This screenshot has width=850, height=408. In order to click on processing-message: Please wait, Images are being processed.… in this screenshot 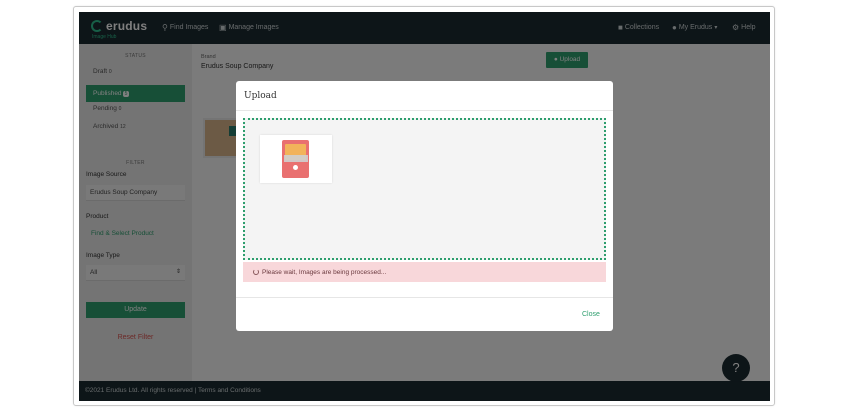, I will do `click(324, 272)`.